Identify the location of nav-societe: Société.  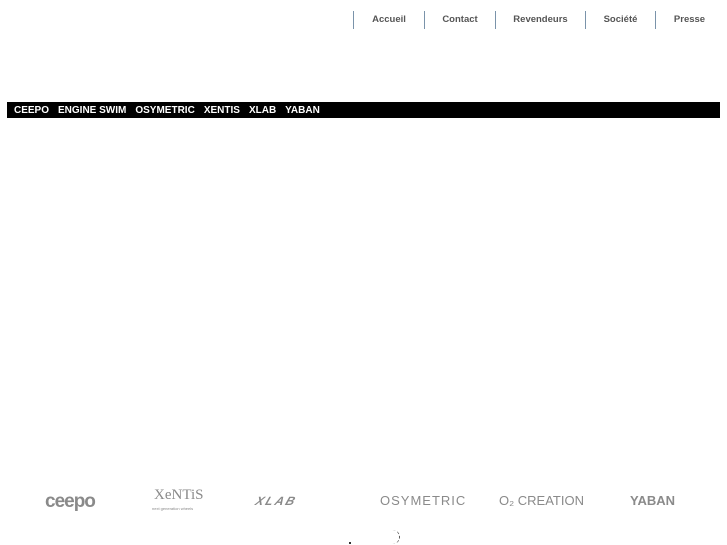
(620, 20).